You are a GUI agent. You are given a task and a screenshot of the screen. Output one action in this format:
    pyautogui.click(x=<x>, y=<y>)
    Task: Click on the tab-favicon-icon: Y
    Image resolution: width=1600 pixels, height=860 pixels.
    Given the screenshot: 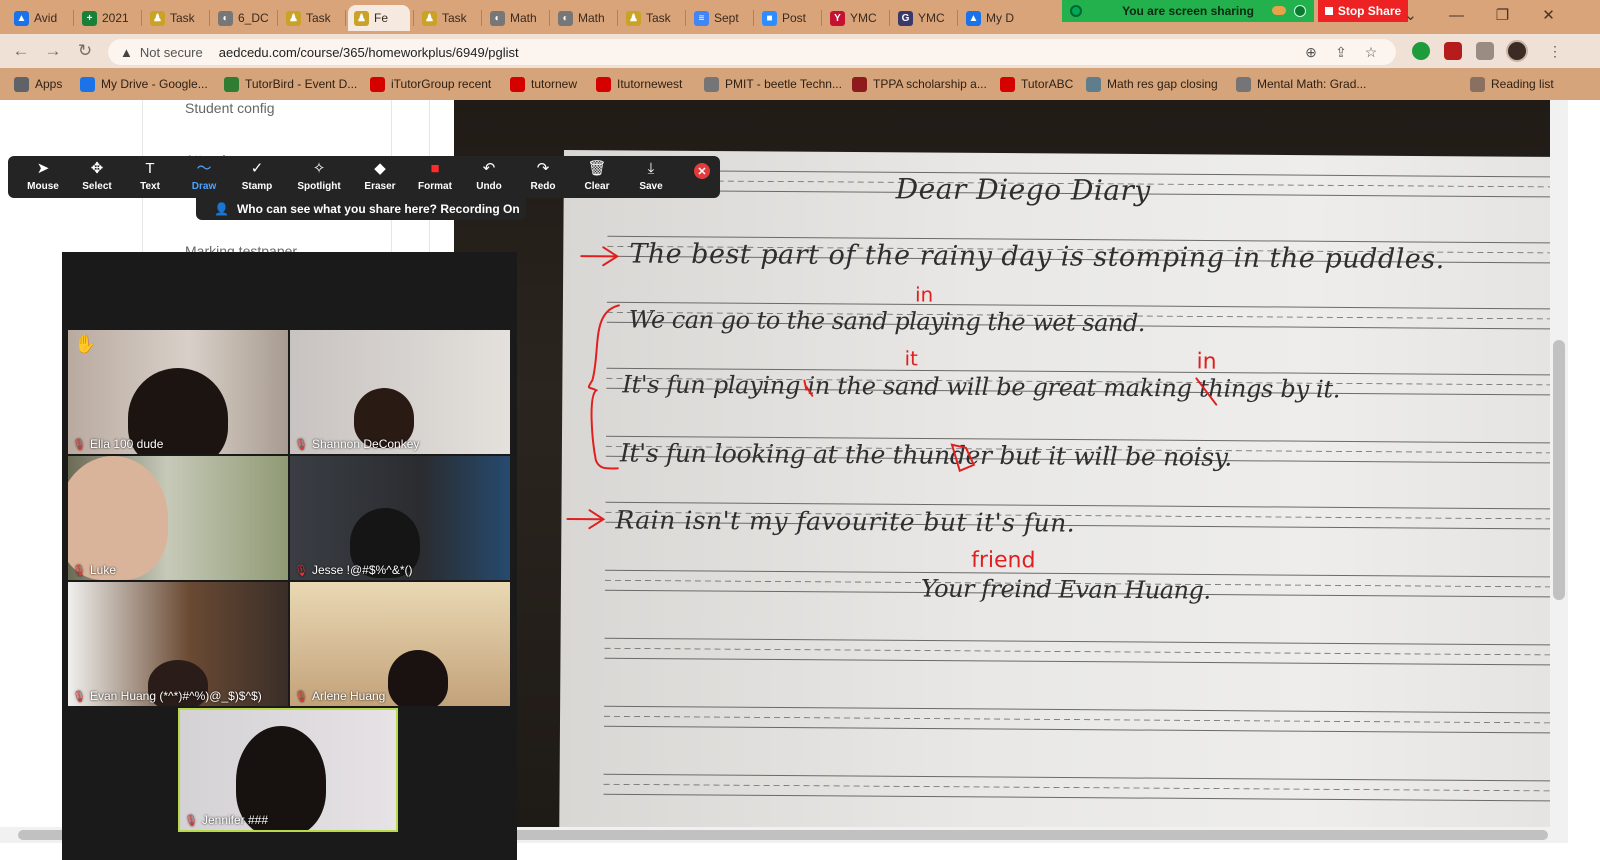 What is the action you would take?
    pyautogui.click(x=837, y=18)
    